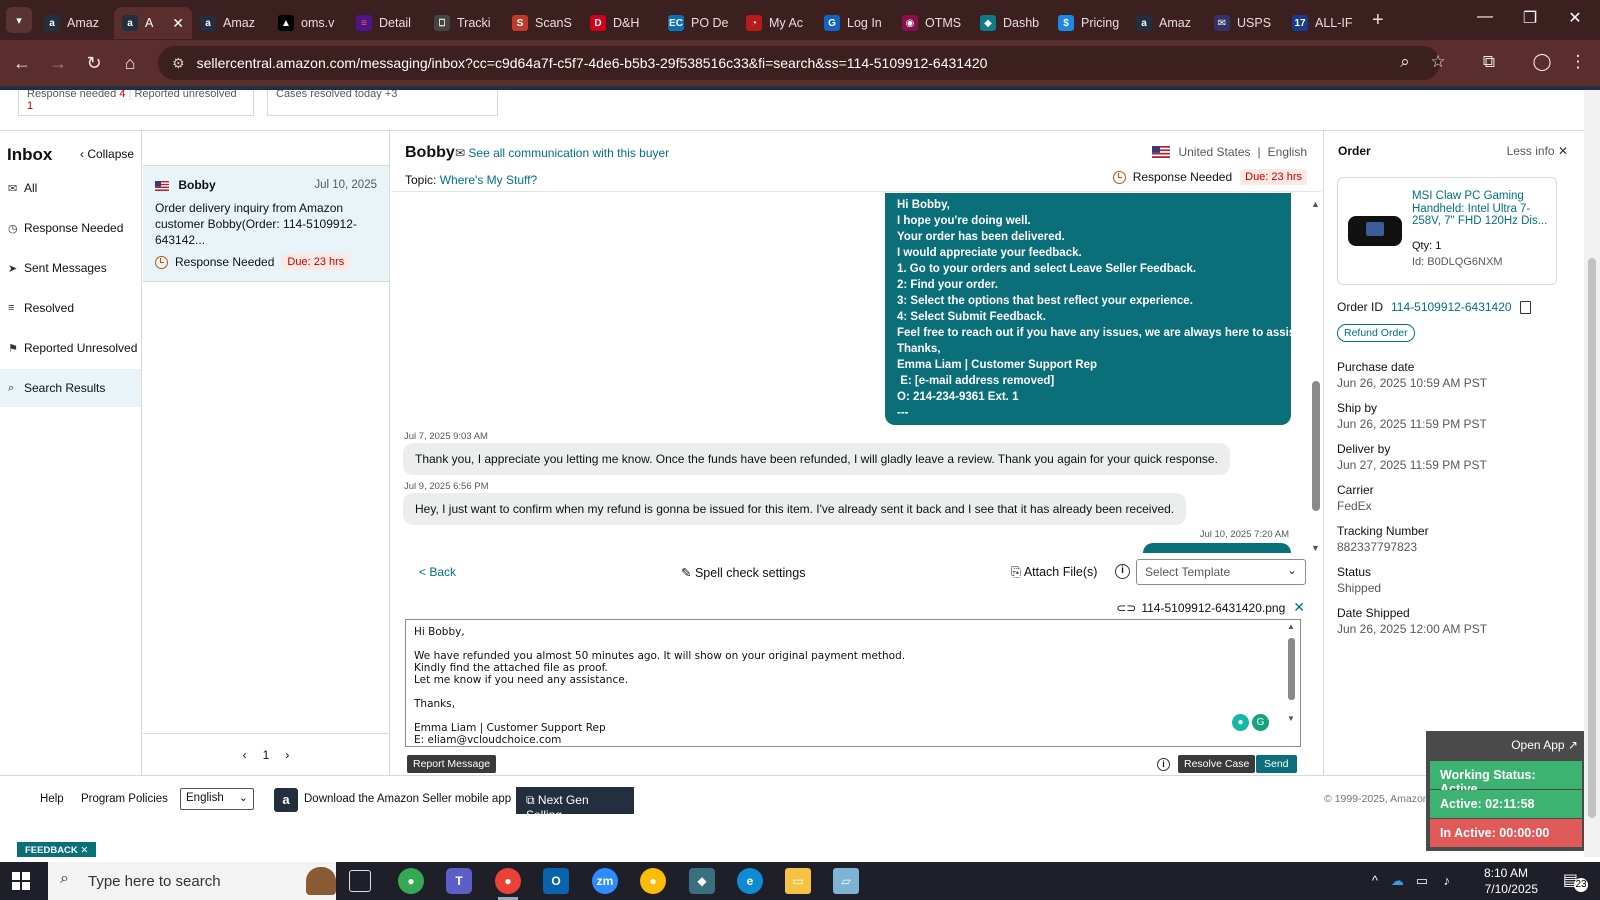  What do you see at coordinates (465, 23) in the screenshot?
I see `browser-tab: ⎕ Tracki` at bounding box center [465, 23].